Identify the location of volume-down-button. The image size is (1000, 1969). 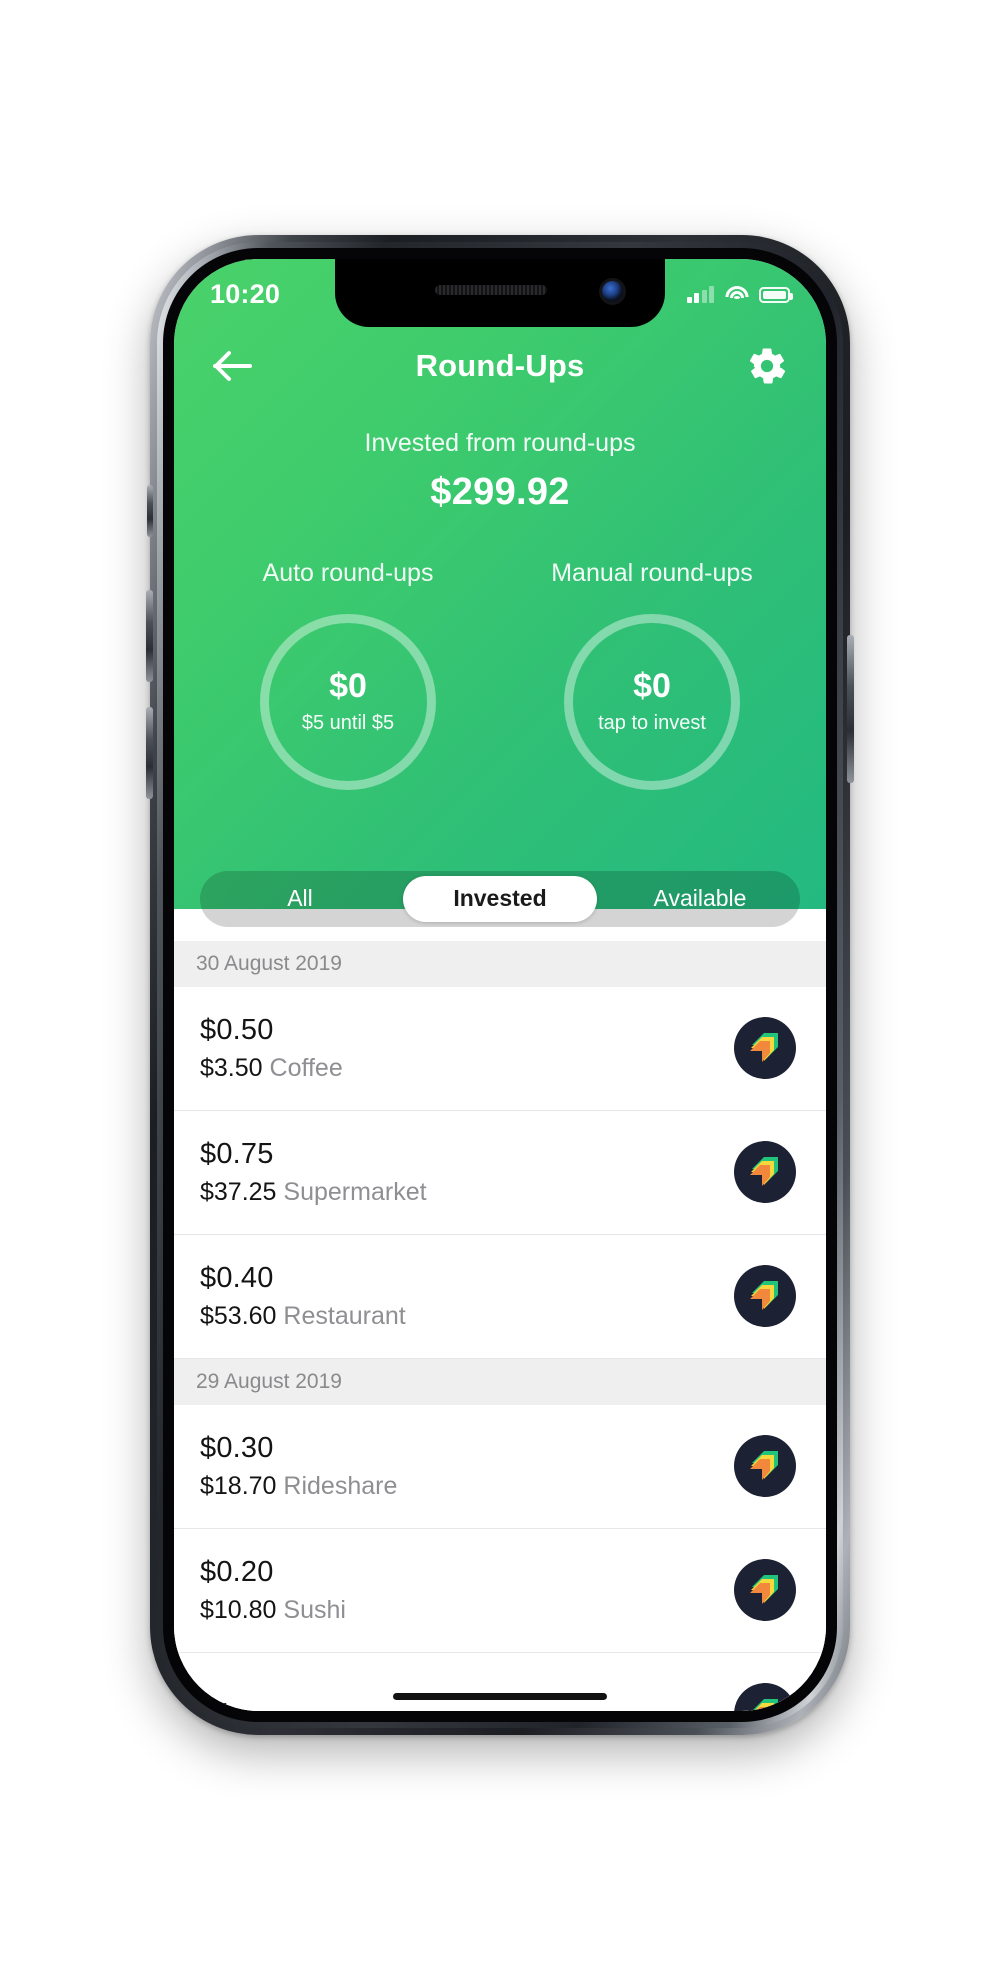
(149, 752).